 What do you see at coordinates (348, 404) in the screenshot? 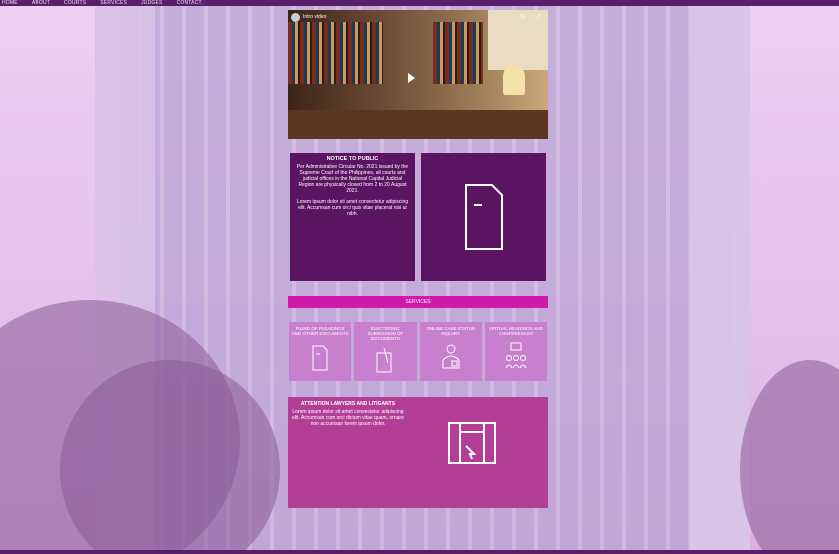
I see `feature-heading: ATTENTION LAWYERS AND LITIGANTS` at bounding box center [348, 404].